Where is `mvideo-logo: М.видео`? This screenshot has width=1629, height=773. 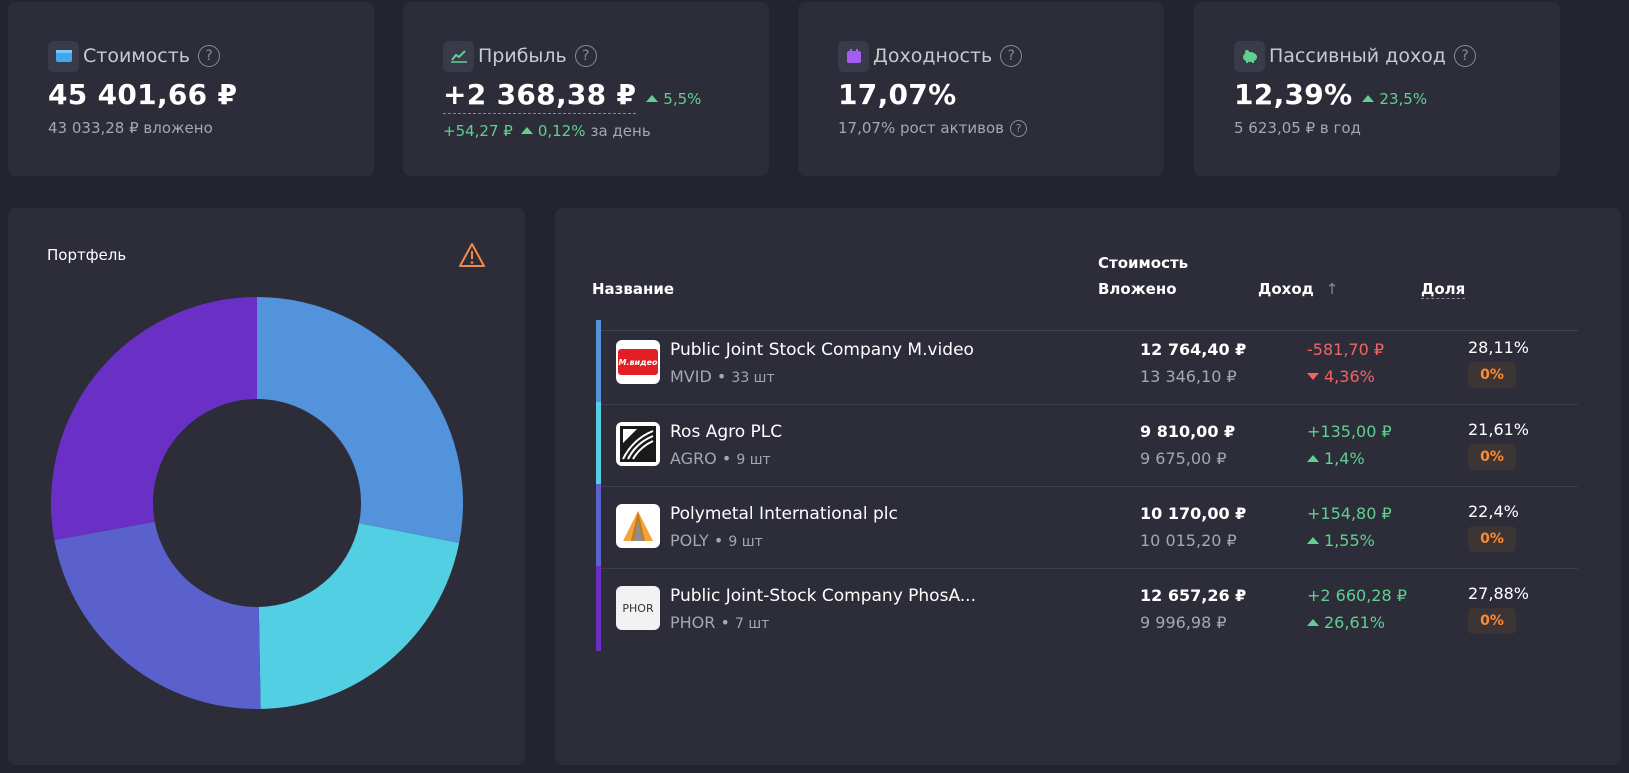
mvideo-logo: М.видео is located at coordinates (638, 362).